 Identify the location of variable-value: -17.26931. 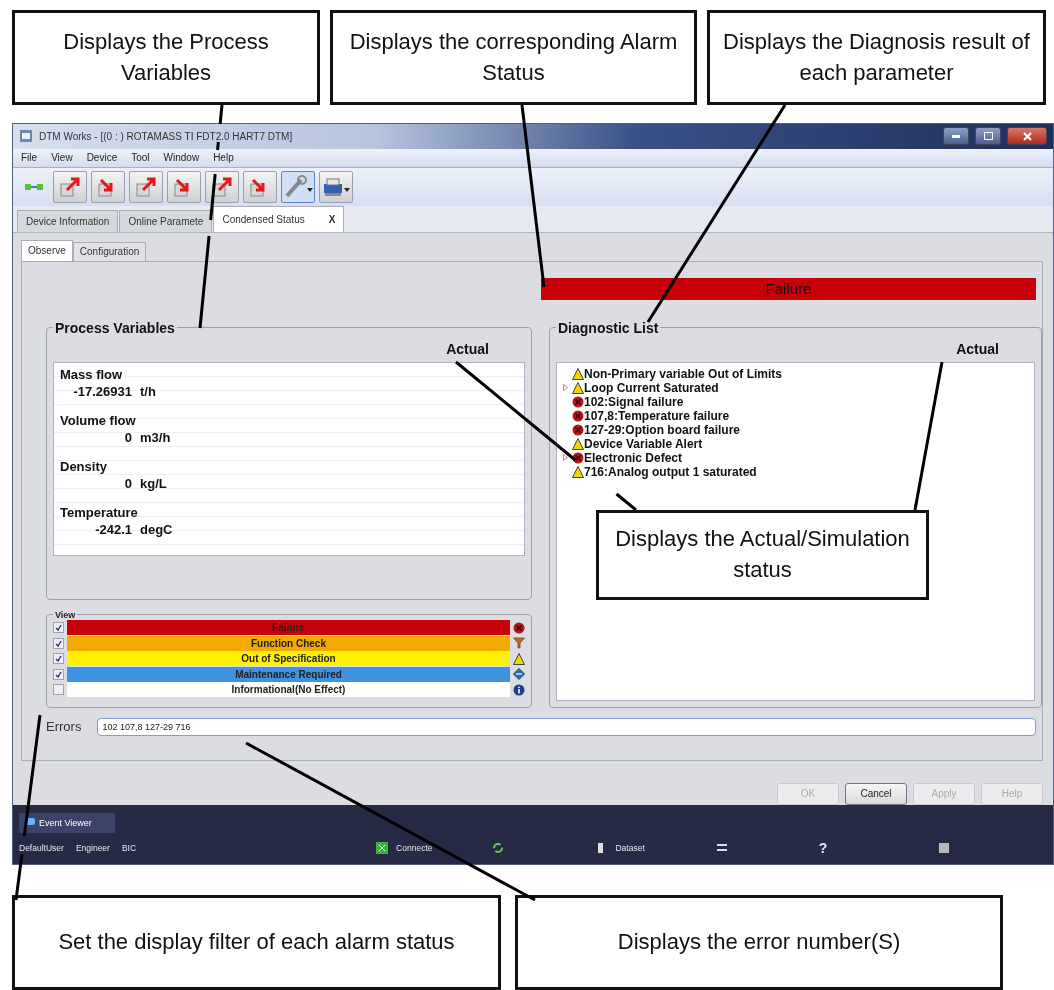
(102, 391).